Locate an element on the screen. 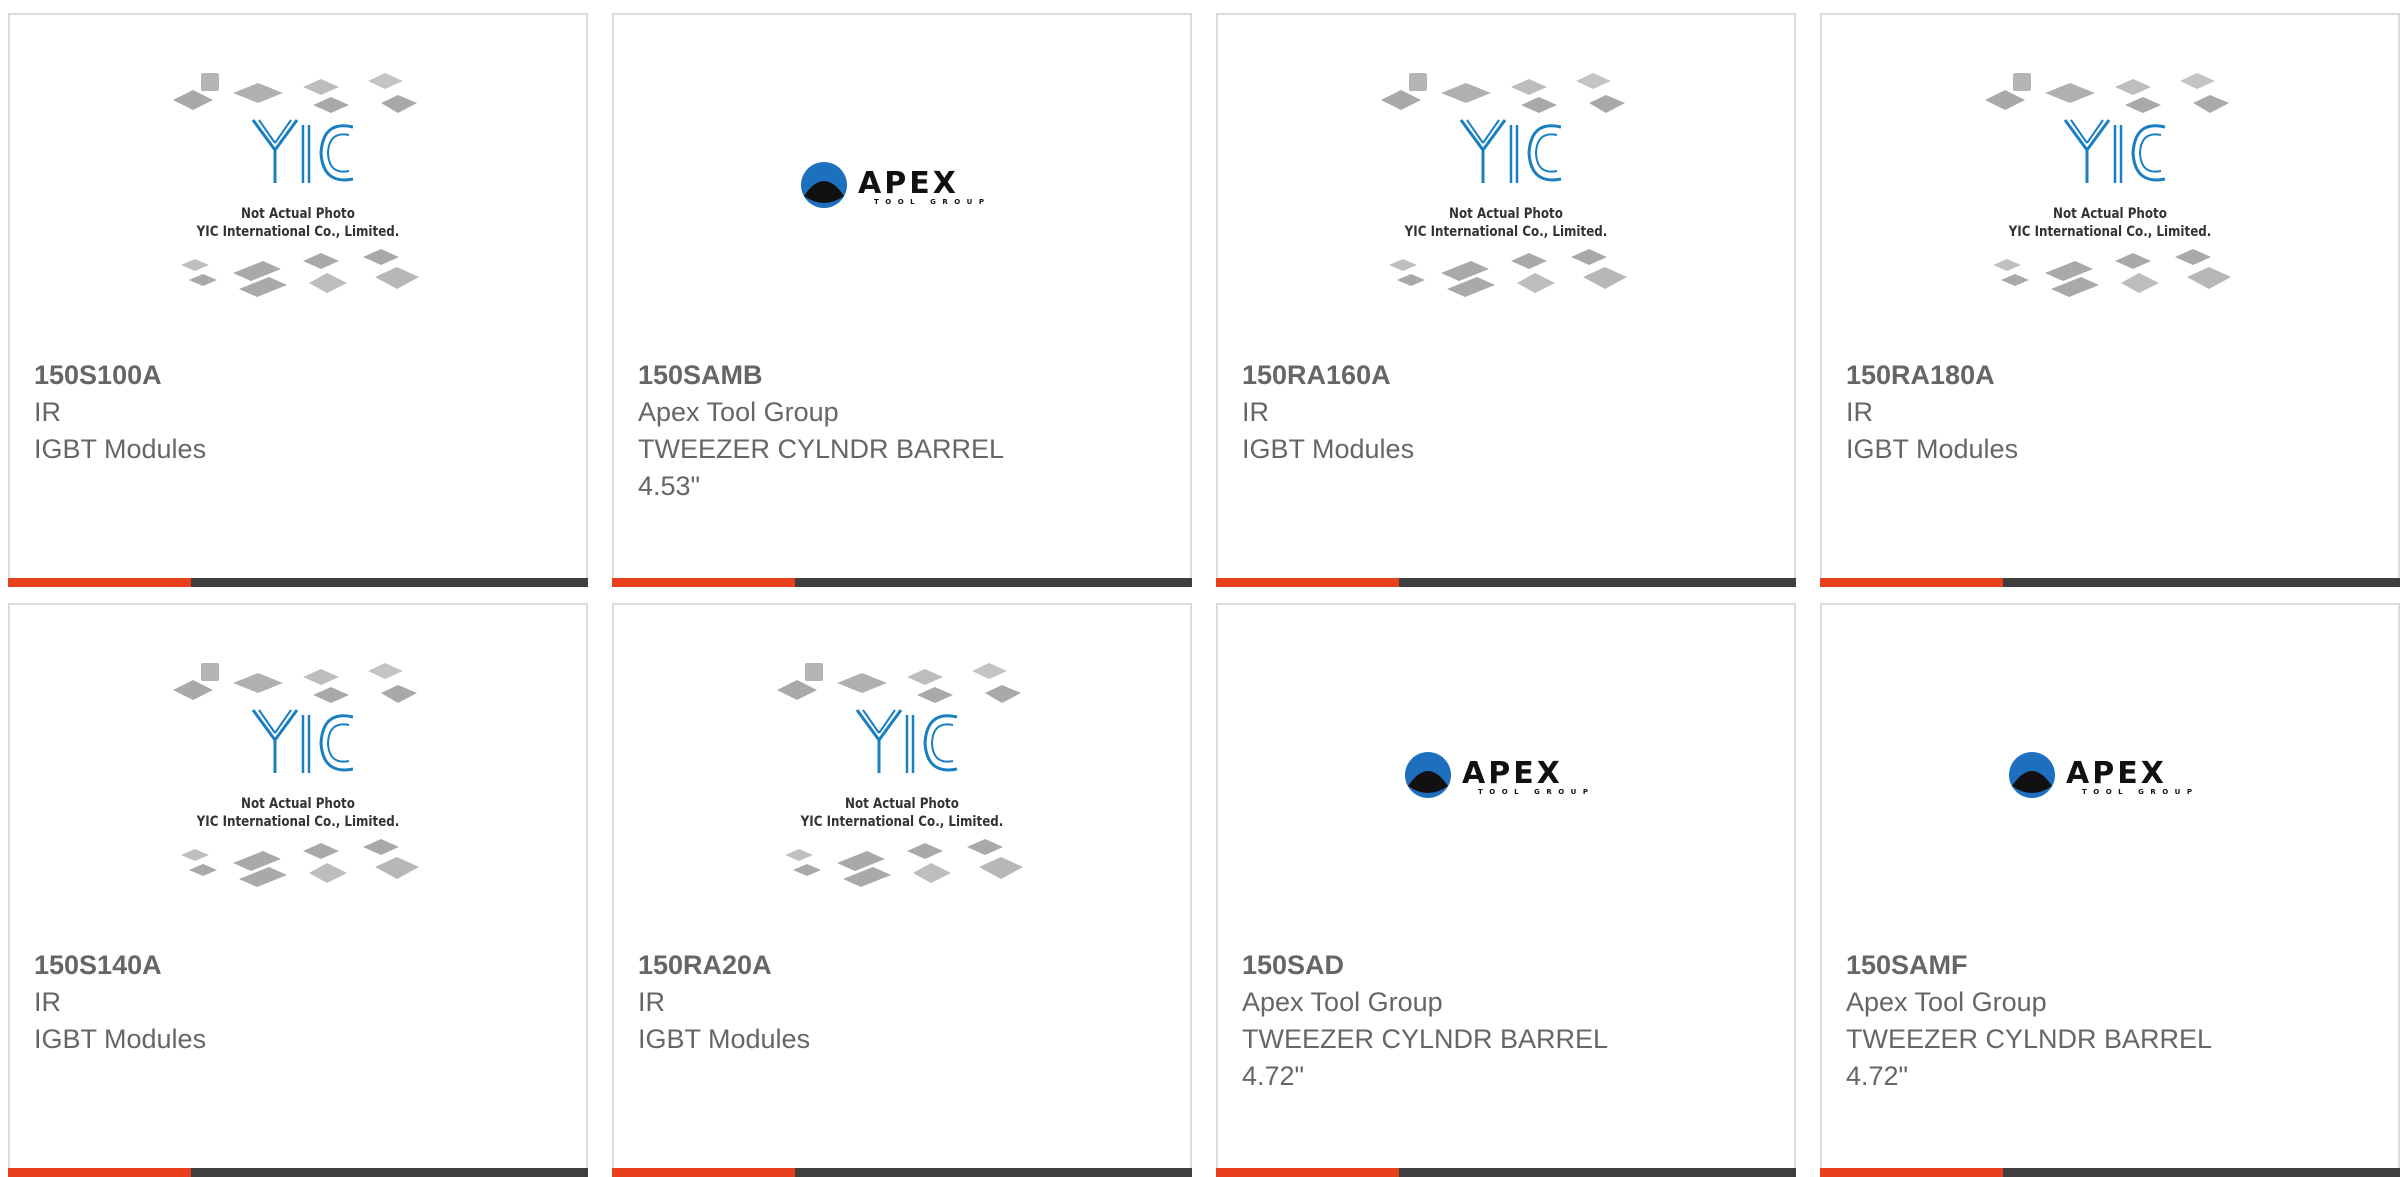  part-number-link: 150SAMF is located at coordinates (2112, 965).